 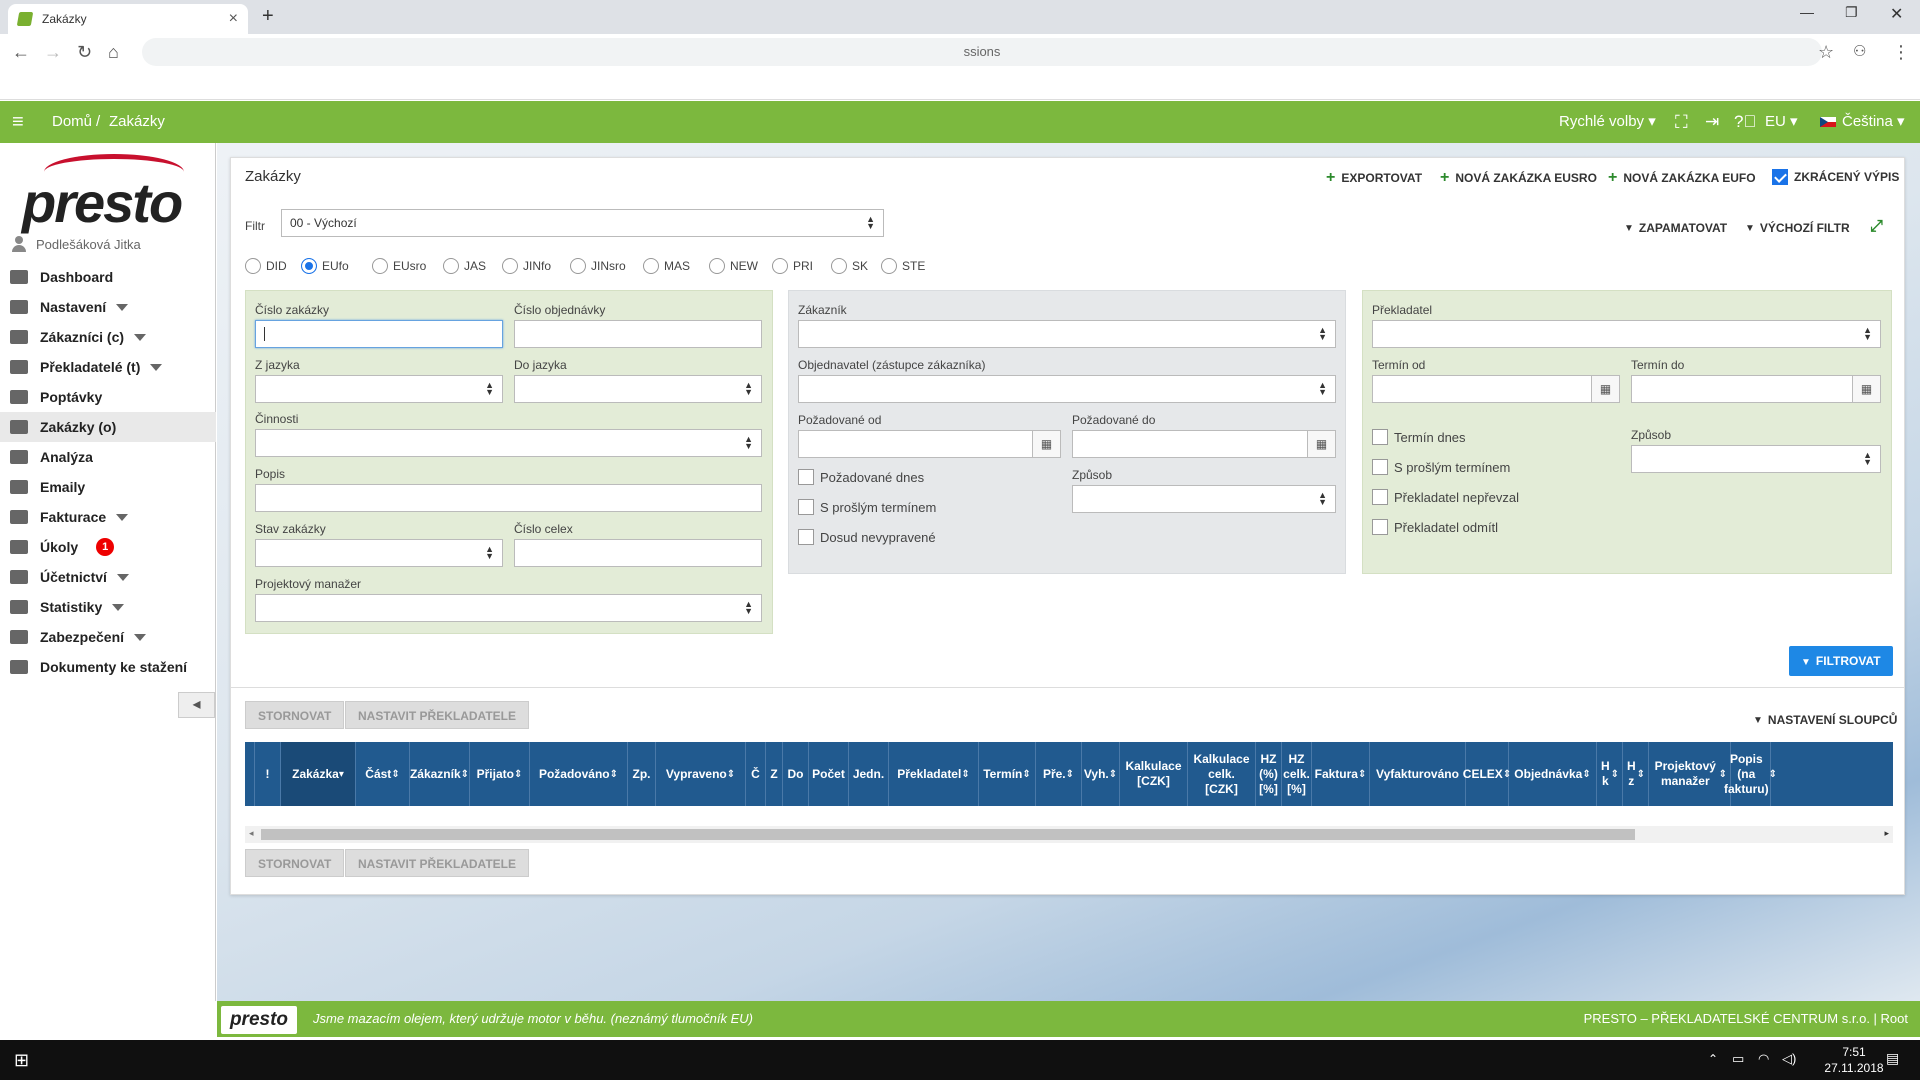 What do you see at coordinates (108, 667) in the screenshot?
I see `sidebar-item: Dokumenty ke stažení` at bounding box center [108, 667].